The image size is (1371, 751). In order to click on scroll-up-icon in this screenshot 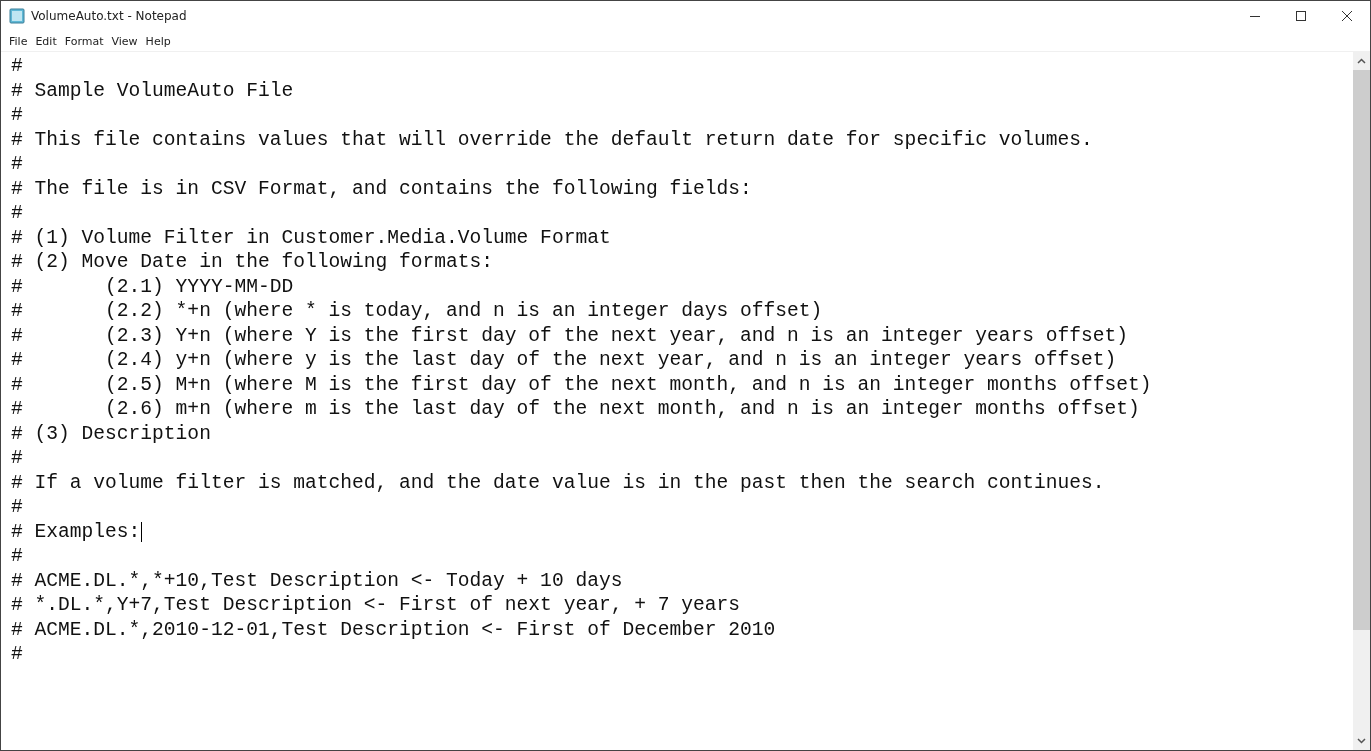, I will do `click(1361, 61)`.